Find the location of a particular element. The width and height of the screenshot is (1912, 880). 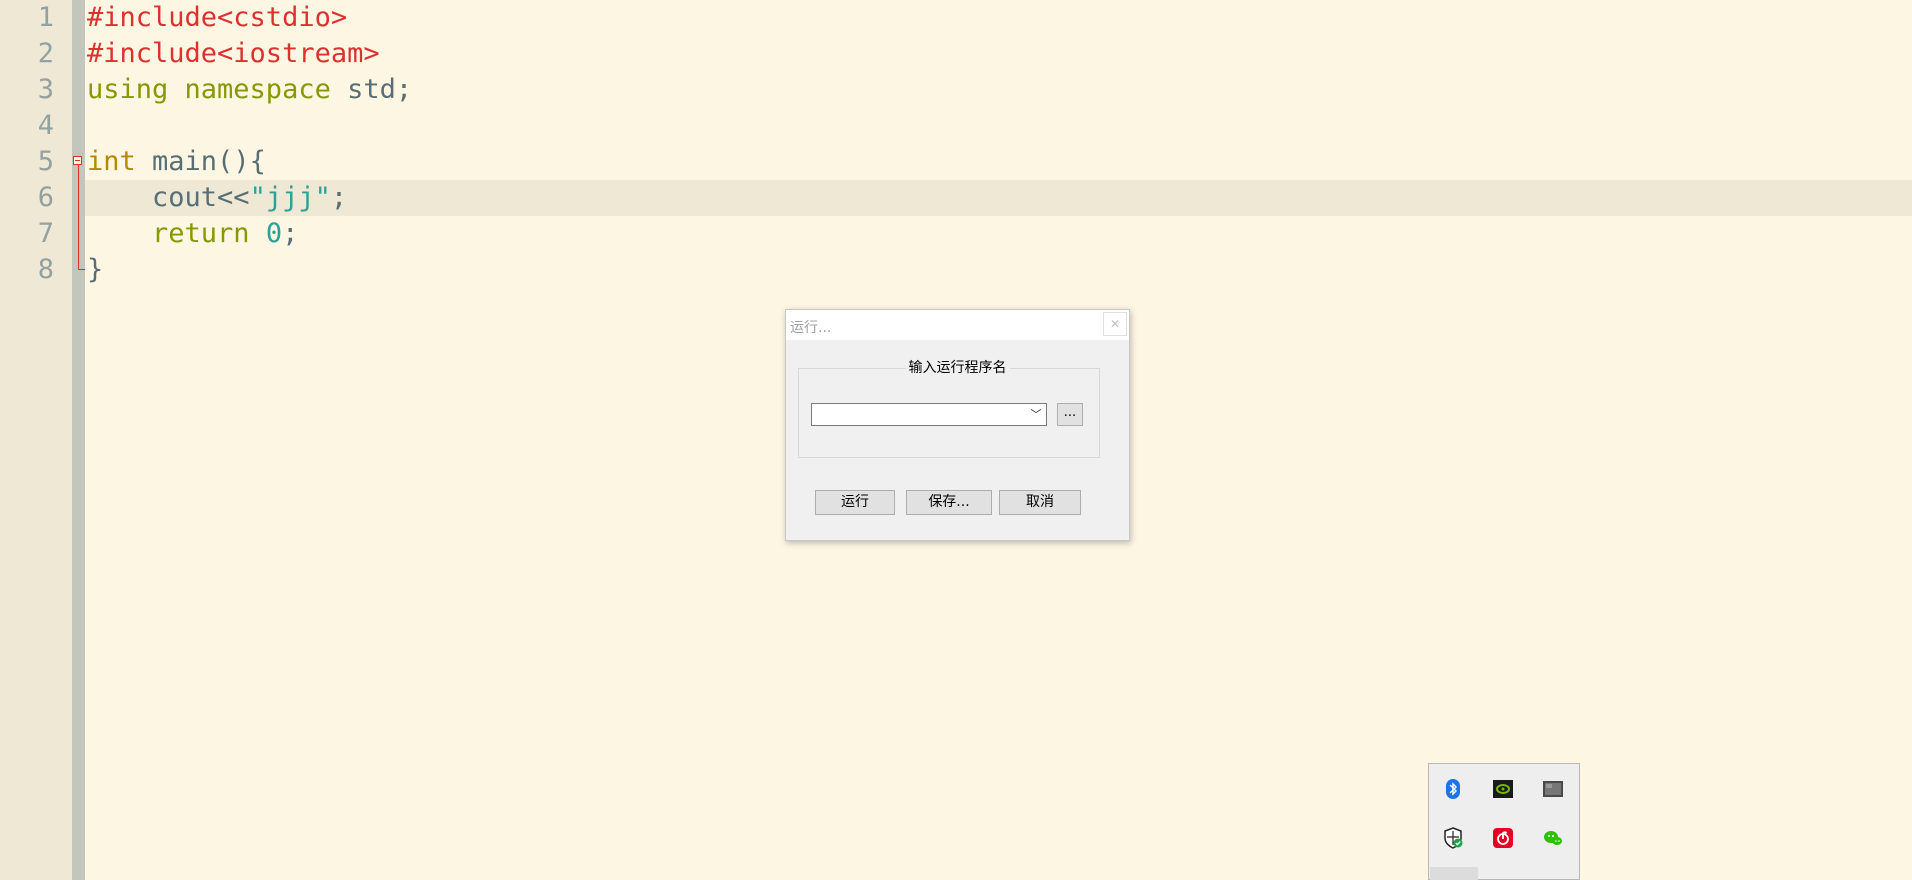

chevron-down-icon: ﹀ is located at coordinates (1036, 414).